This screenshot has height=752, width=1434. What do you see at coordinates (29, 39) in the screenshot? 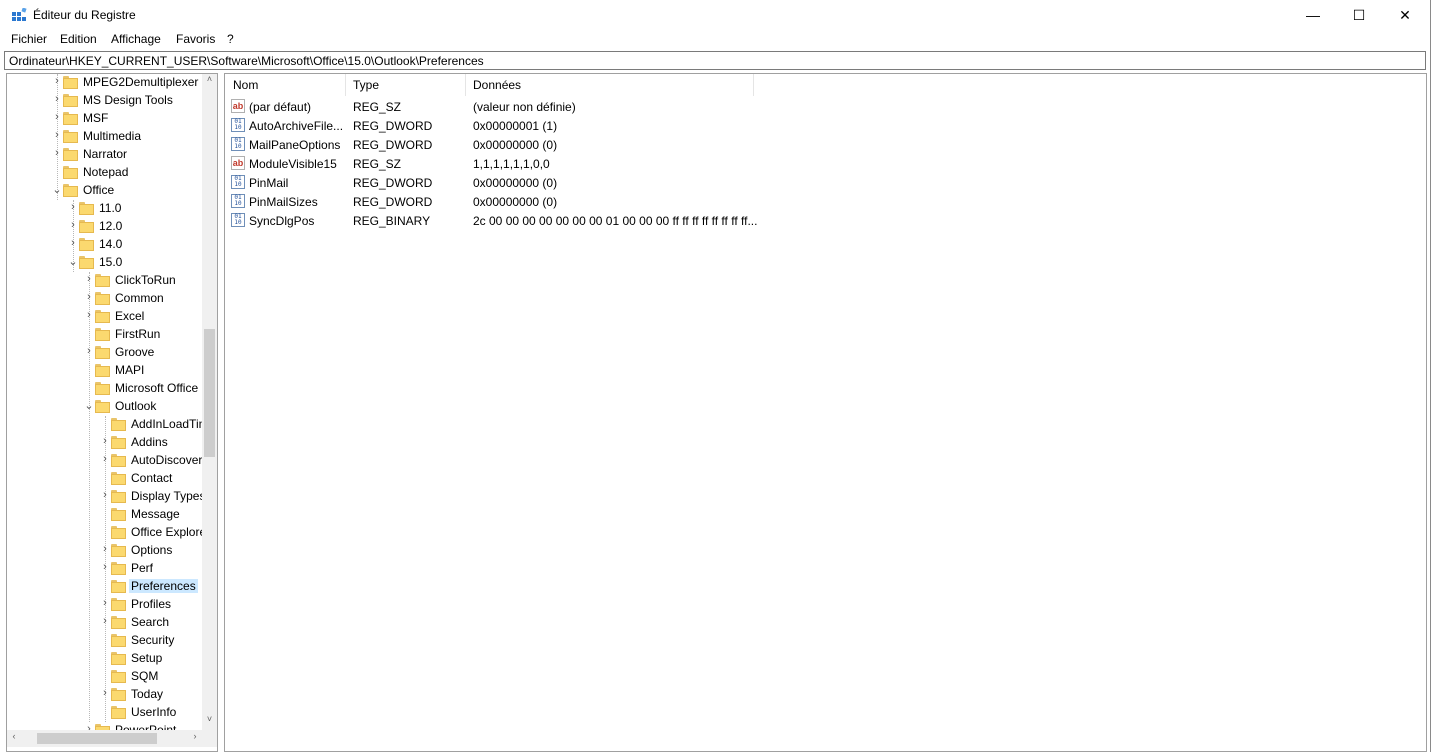
I see `menu-fichier: Fichier` at bounding box center [29, 39].